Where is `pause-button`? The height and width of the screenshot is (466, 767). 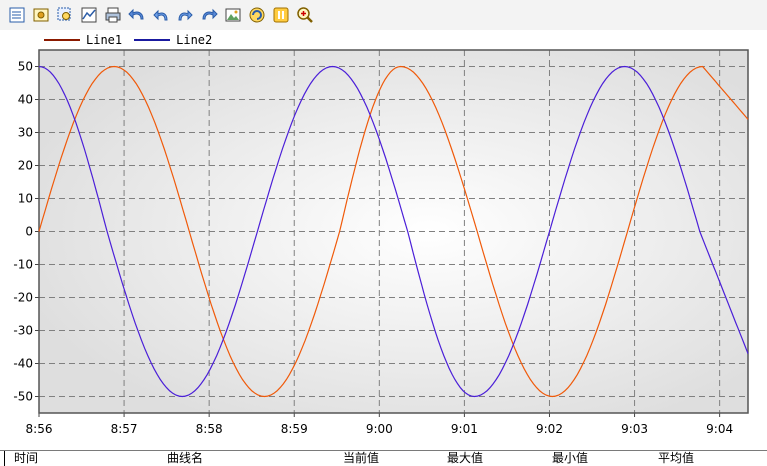
pause-button is located at coordinates (281, 15).